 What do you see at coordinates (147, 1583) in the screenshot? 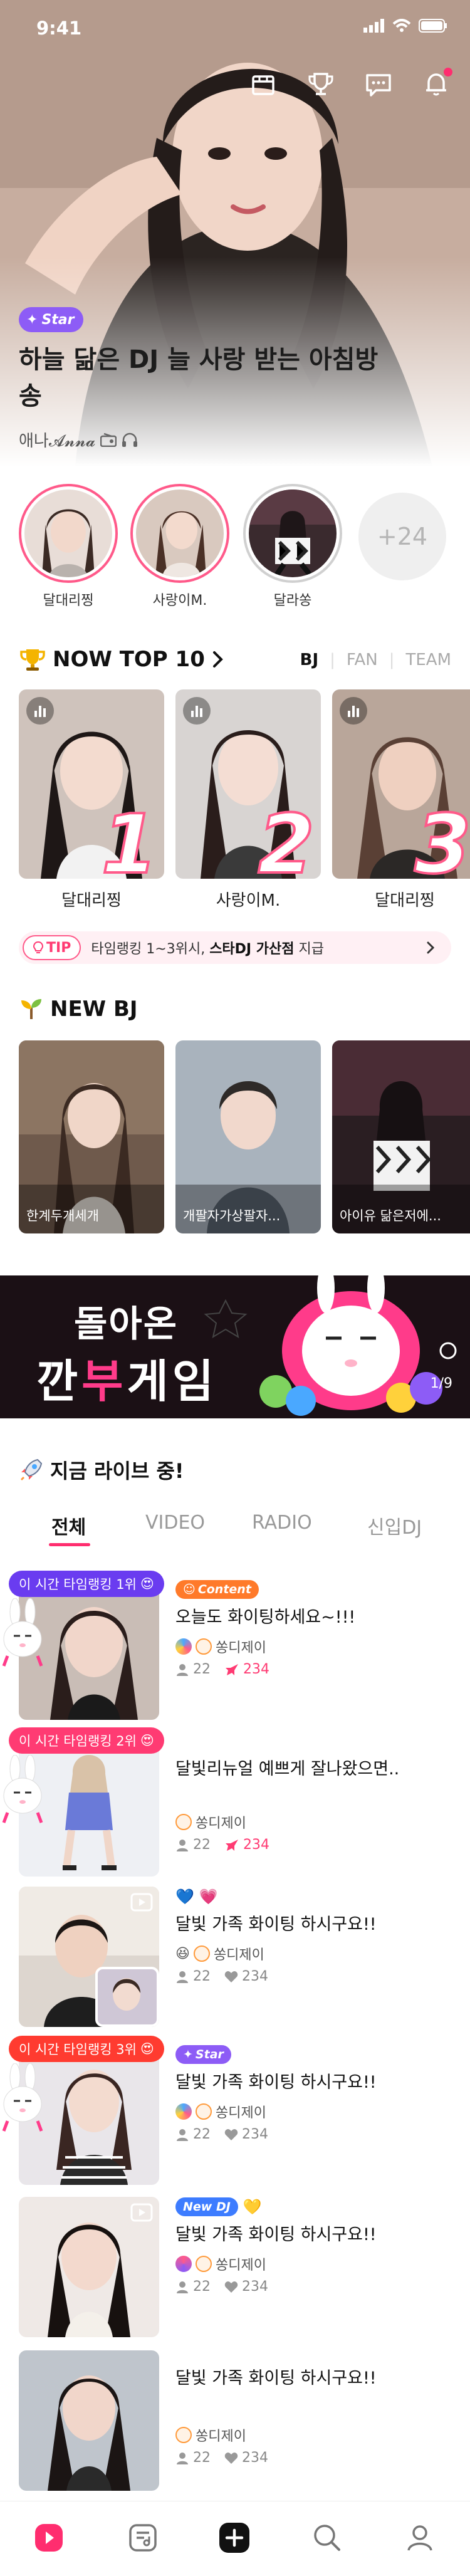
I see `fire-emoji-icon: 😍` at bounding box center [147, 1583].